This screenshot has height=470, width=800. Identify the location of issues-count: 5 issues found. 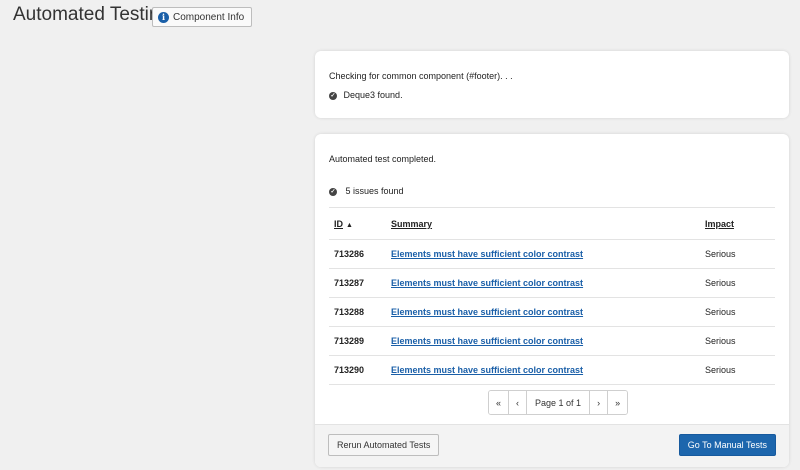
(374, 191).